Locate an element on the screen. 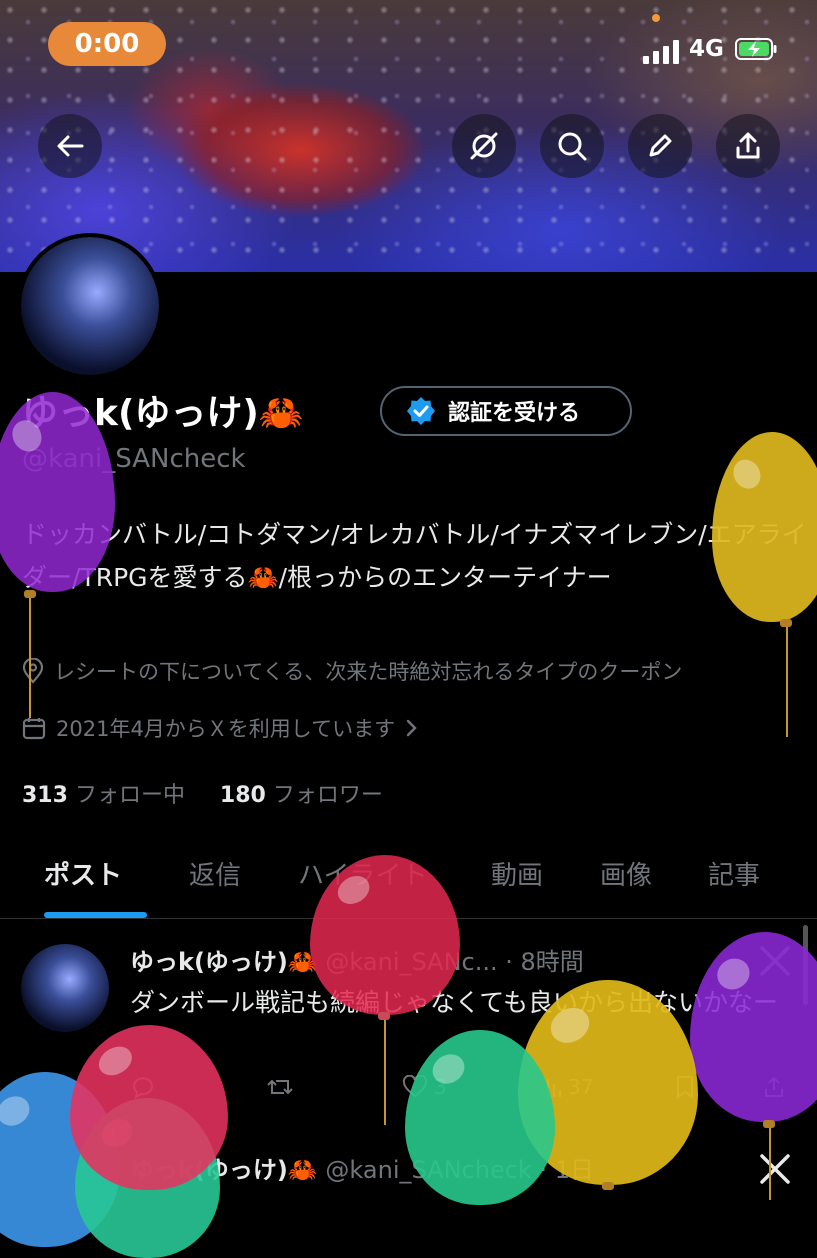 This screenshot has height=1258, width=817. repost-icon is located at coordinates (280, 1087).